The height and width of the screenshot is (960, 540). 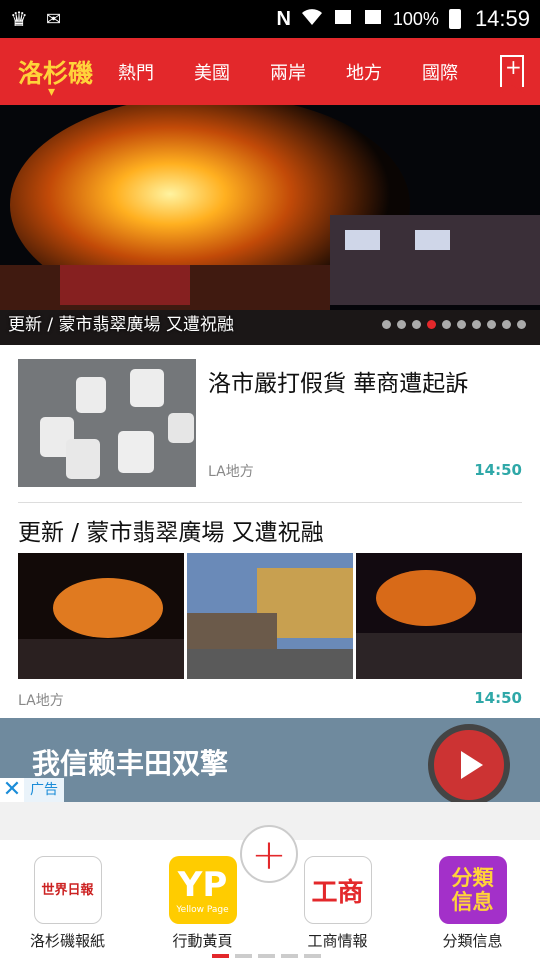 I want to click on play-icon, so click(x=469, y=763).